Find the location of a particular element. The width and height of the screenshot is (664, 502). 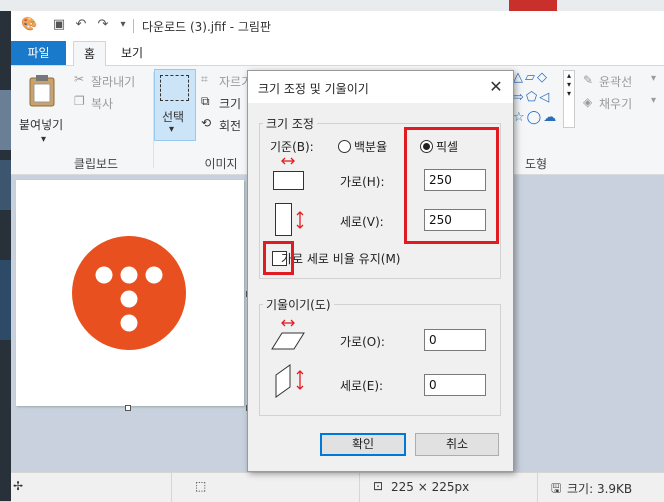

rotate-icon: ⟲ is located at coordinates (206, 123).